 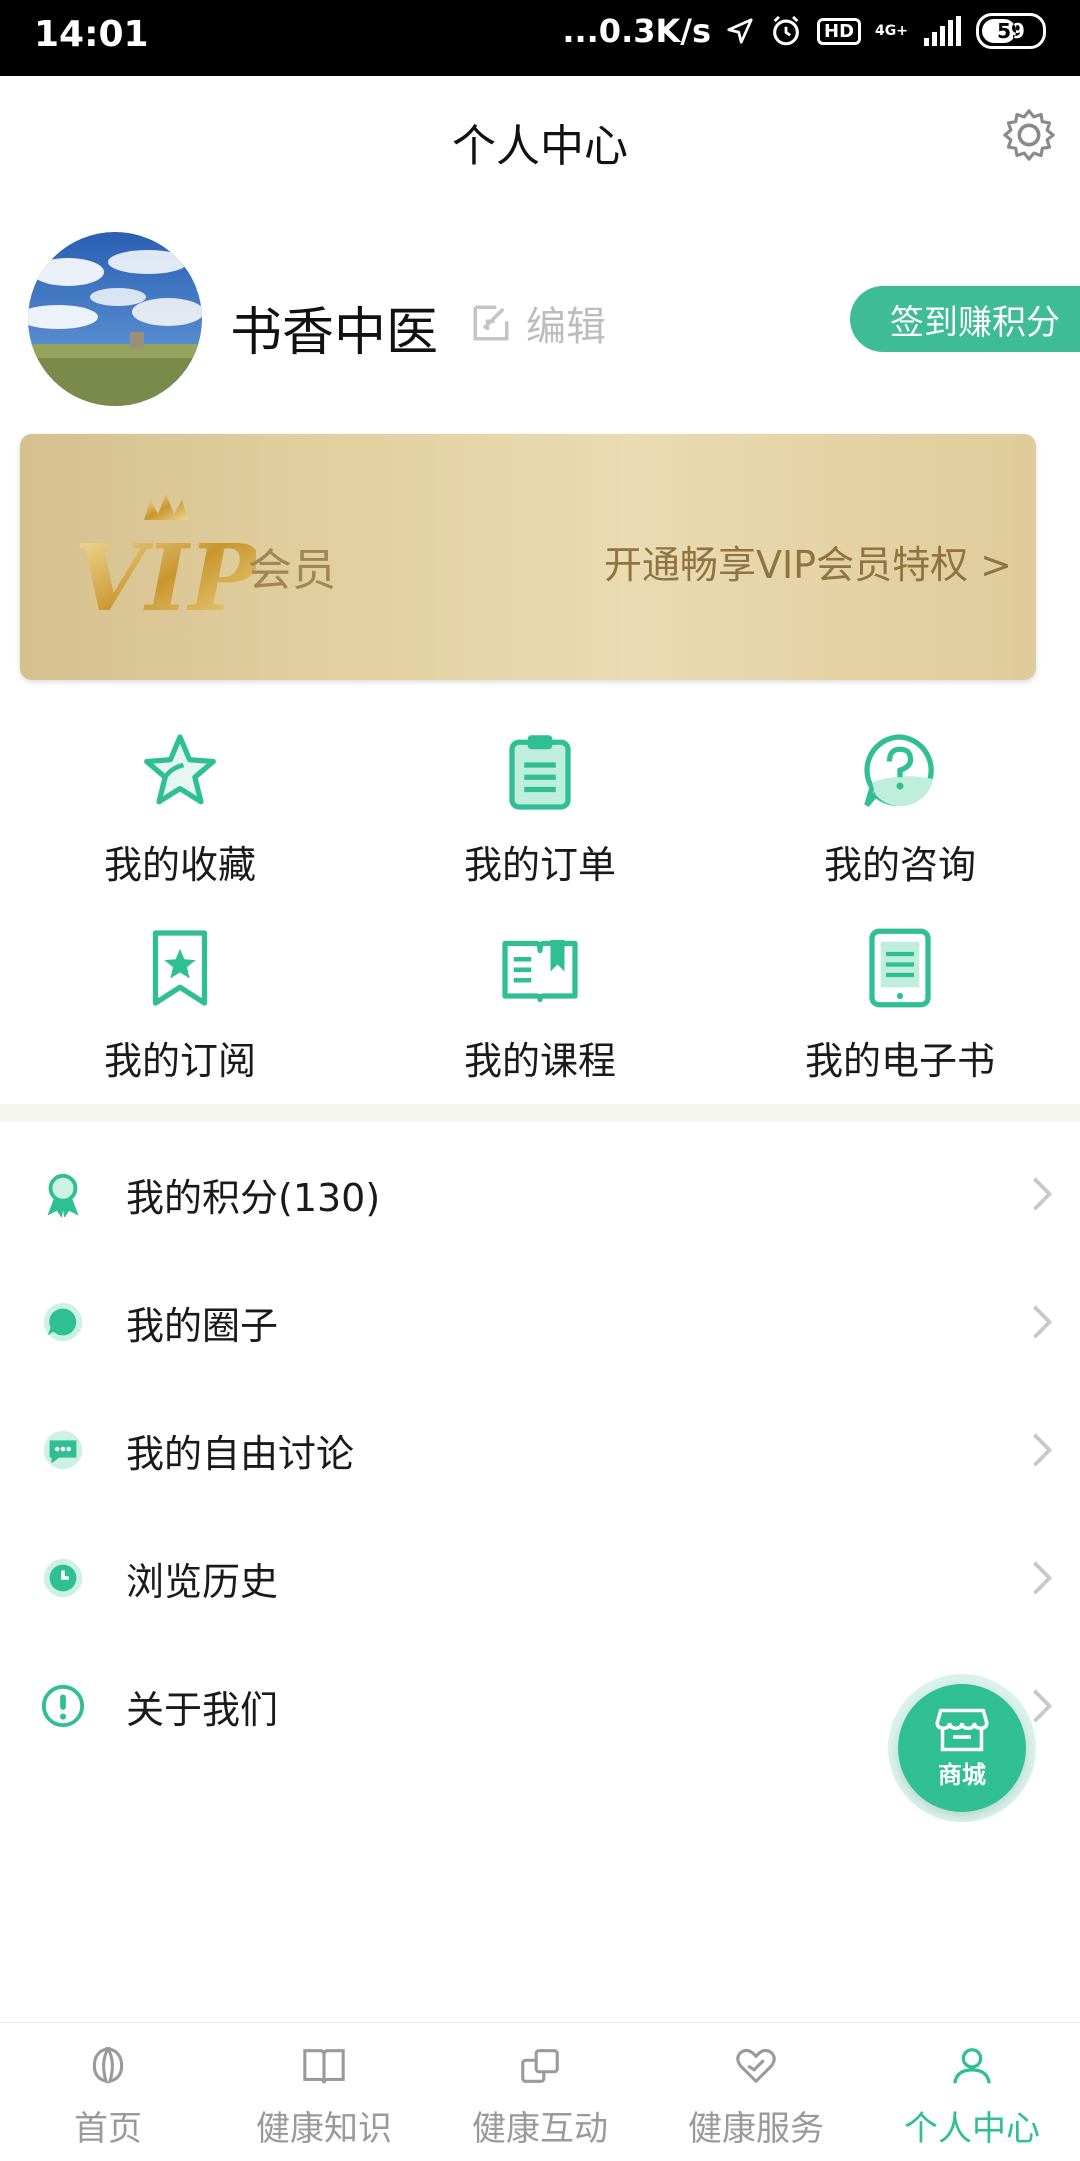 I want to click on nav-home: 首页, so click(x=108, y=2092).